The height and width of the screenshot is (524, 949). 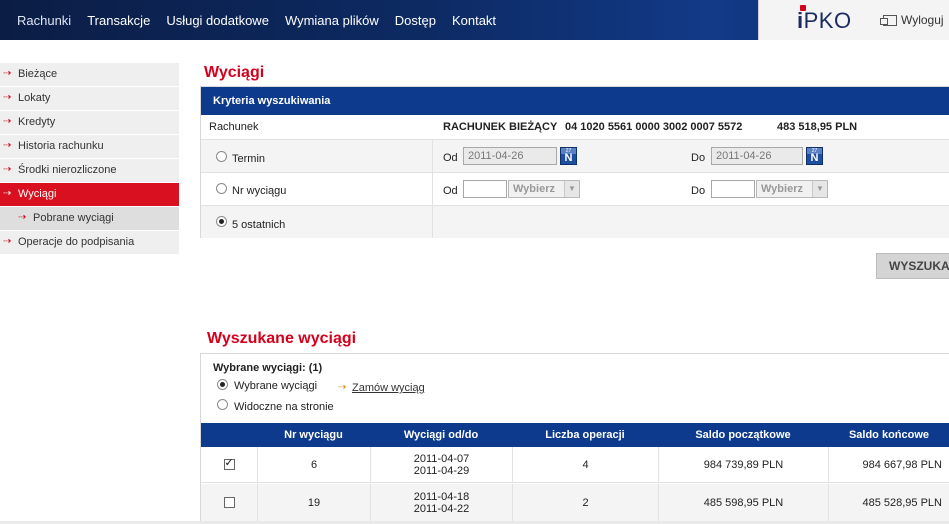 What do you see at coordinates (313, 464) in the screenshot?
I see `row-number: 6` at bounding box center [313, 464].